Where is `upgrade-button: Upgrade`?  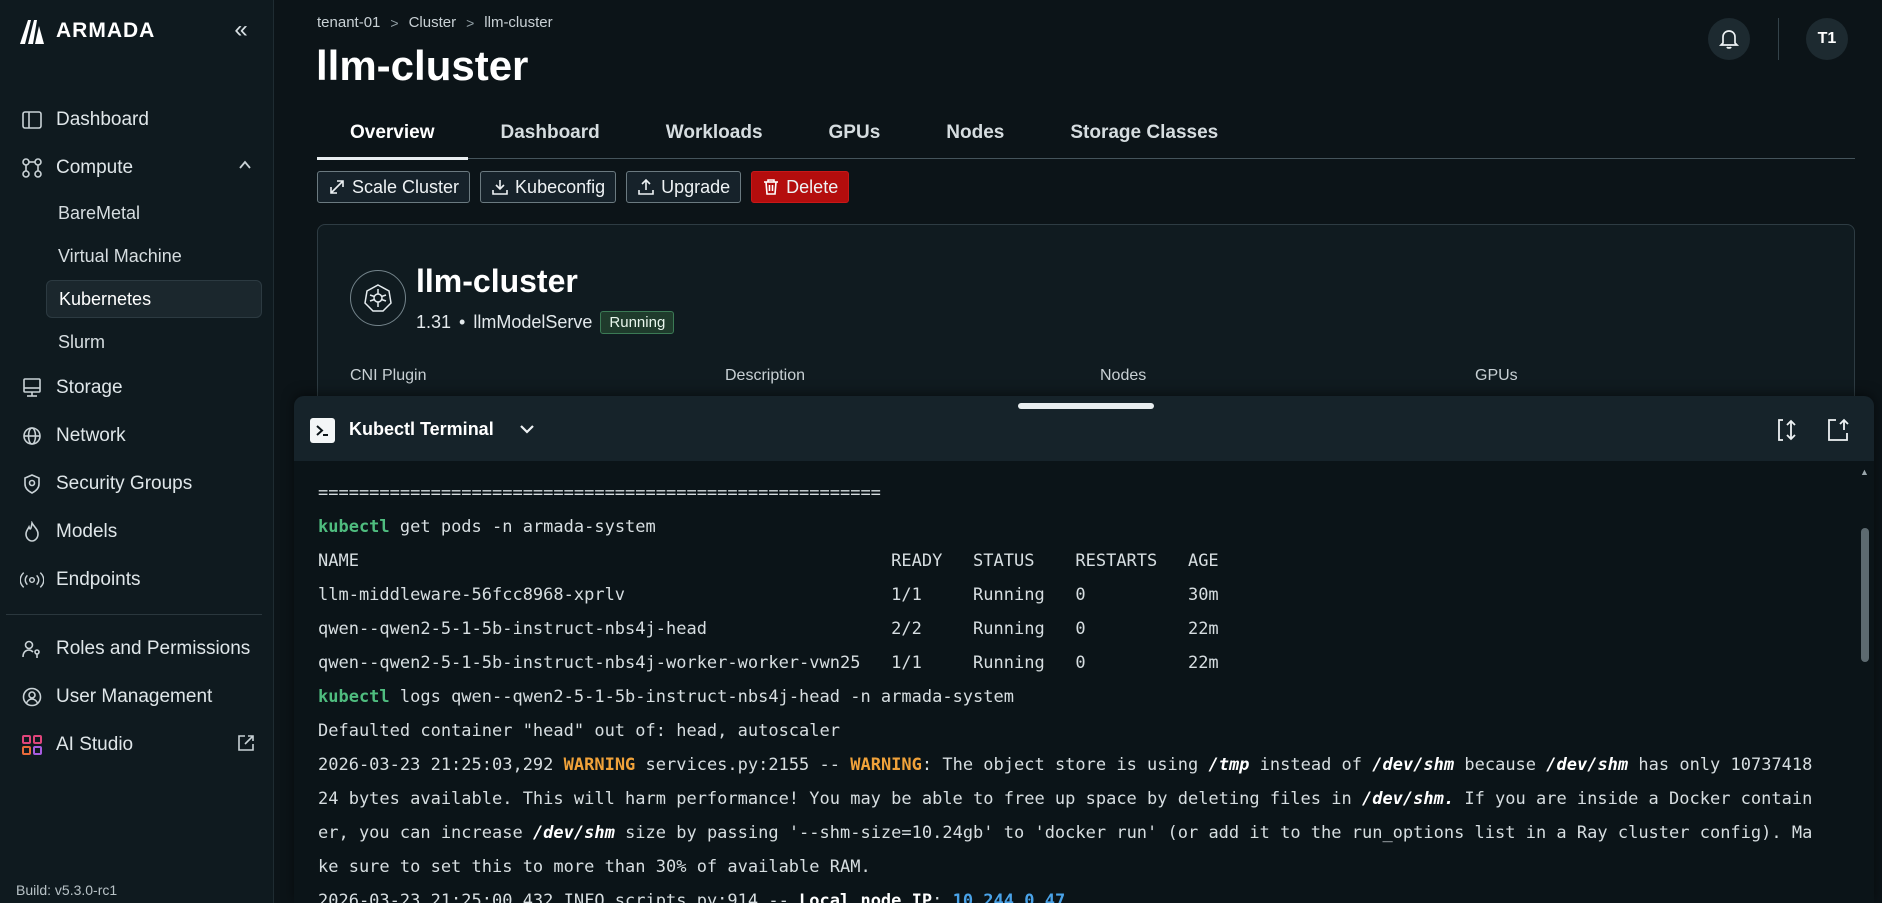 upgrade-button: Upgrade is located at coordinates (684, 187).